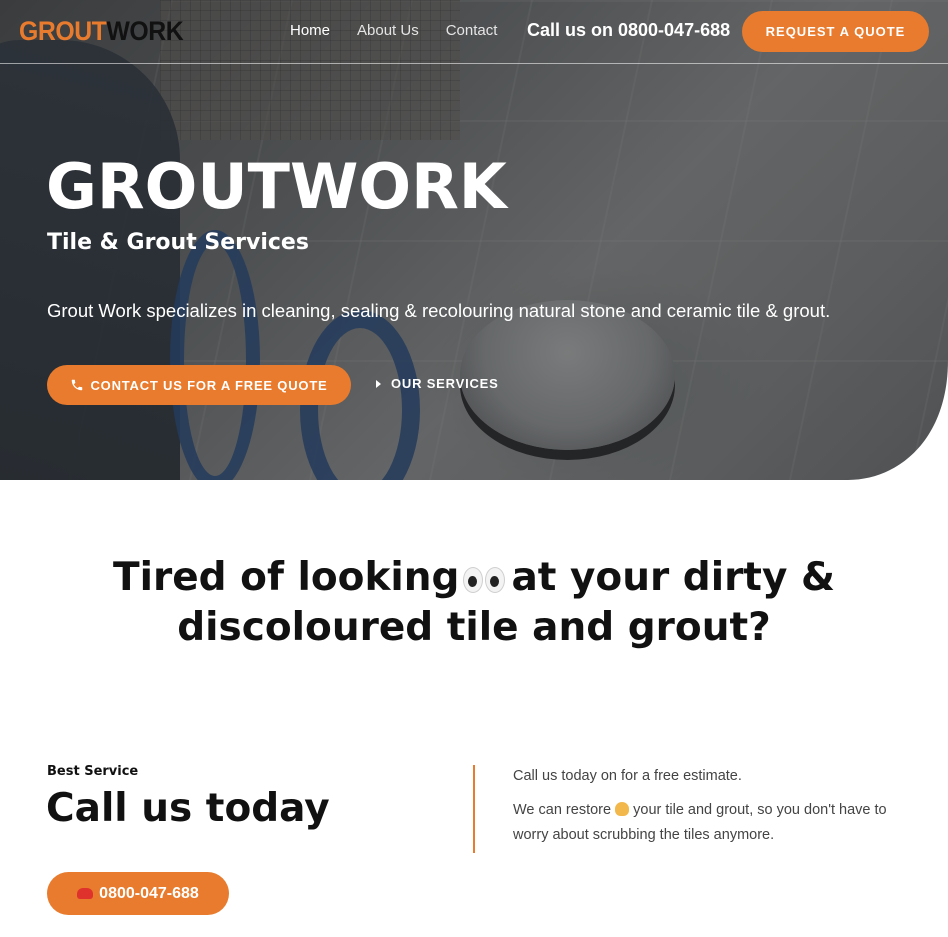 The image size is (948, 937). What do you see at coordinates (77, 385) in the screenshot?
I see `phone-icon` at bounding box center [77, 385].